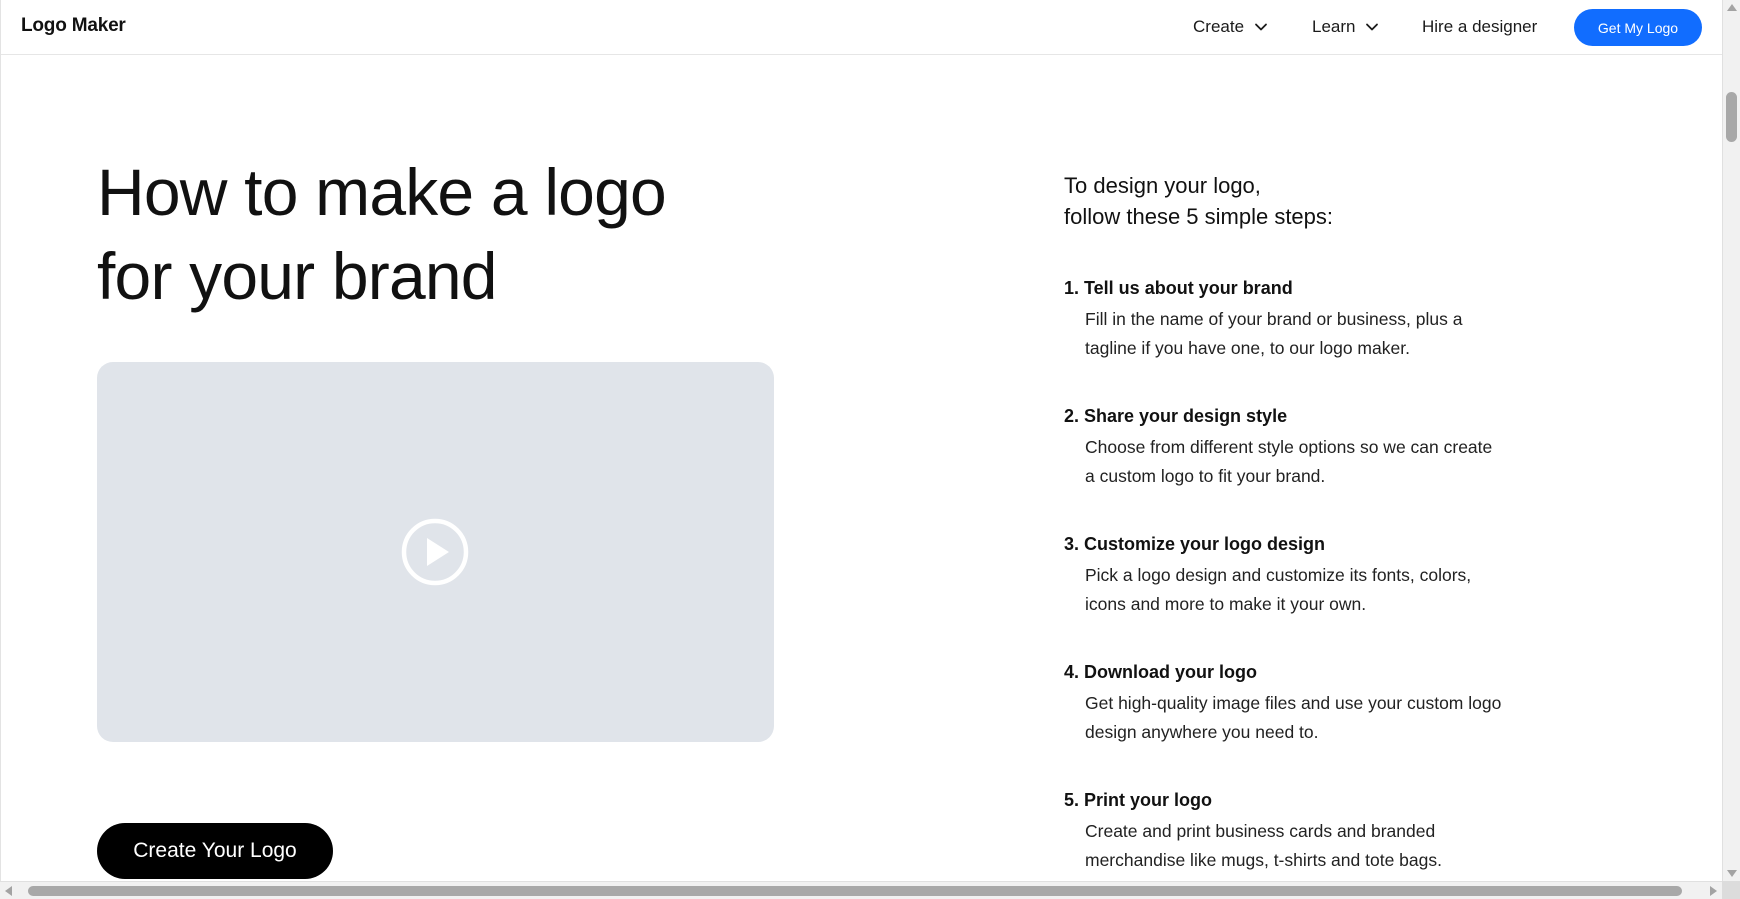 The width and height of the screenshot is (1740, 899). I want to click on nav-create-label: Create, so click(1219, 26).